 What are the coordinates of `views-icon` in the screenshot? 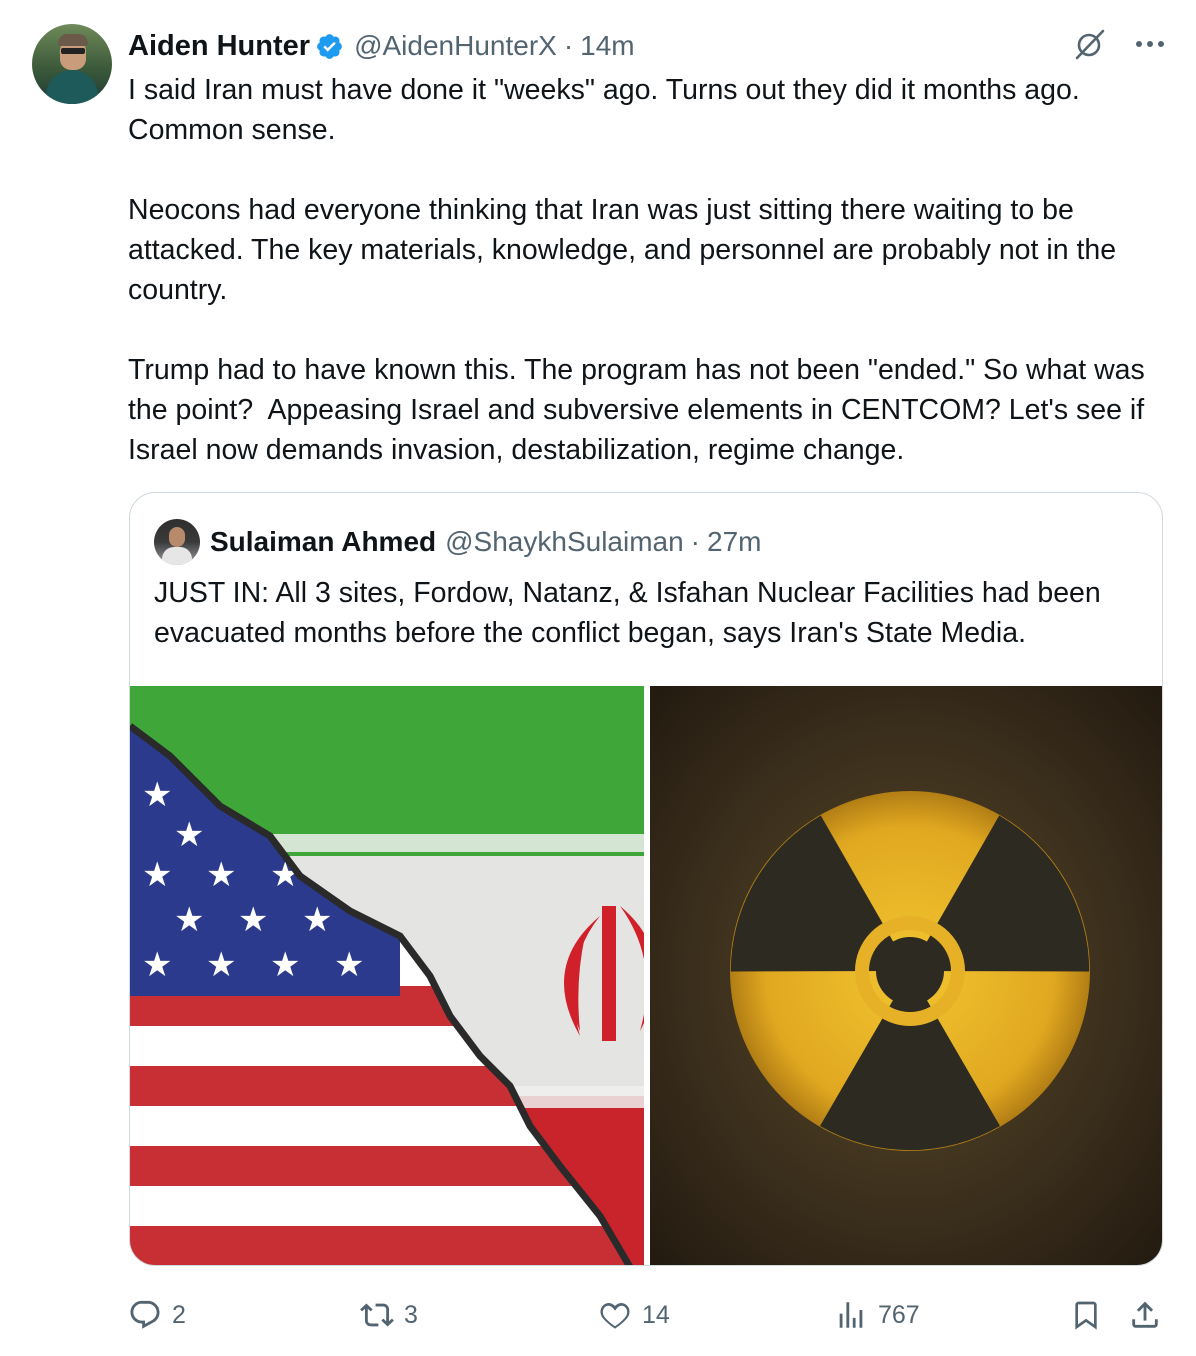 It's located at (851, 1315).